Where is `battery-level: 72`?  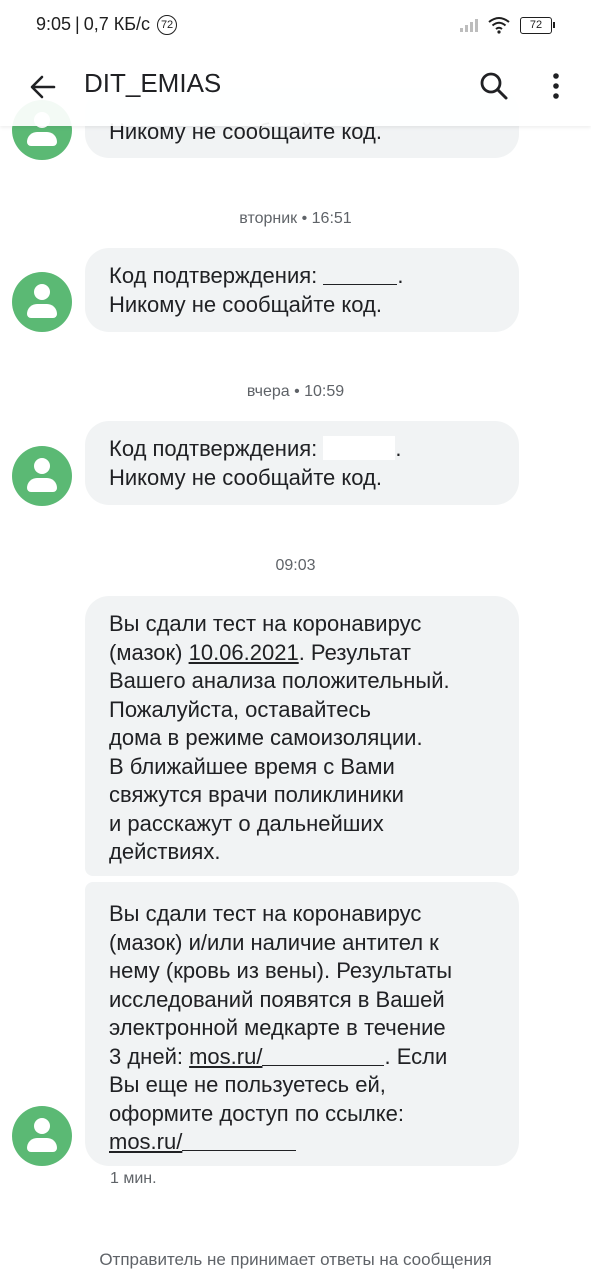 battery-level: 72 is located at coordinates (536, 25).